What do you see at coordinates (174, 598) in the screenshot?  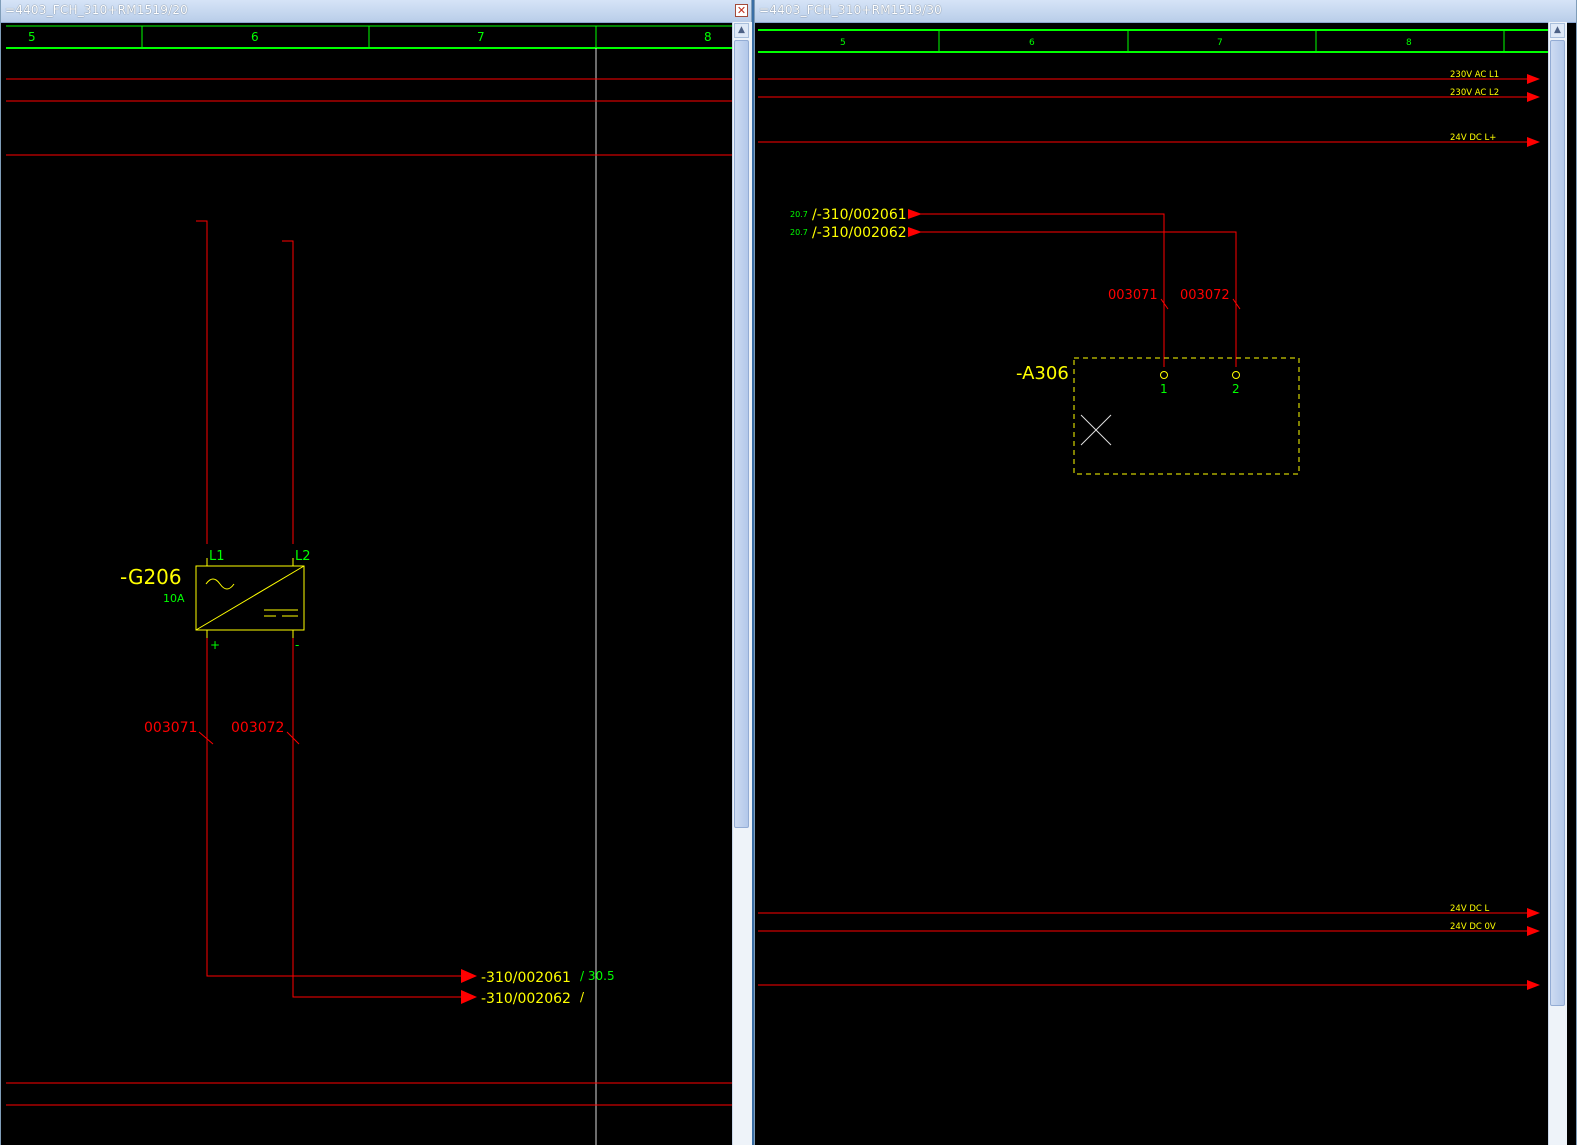 I see `power-supply-rating: 10A` at bounding box center [174, 598].